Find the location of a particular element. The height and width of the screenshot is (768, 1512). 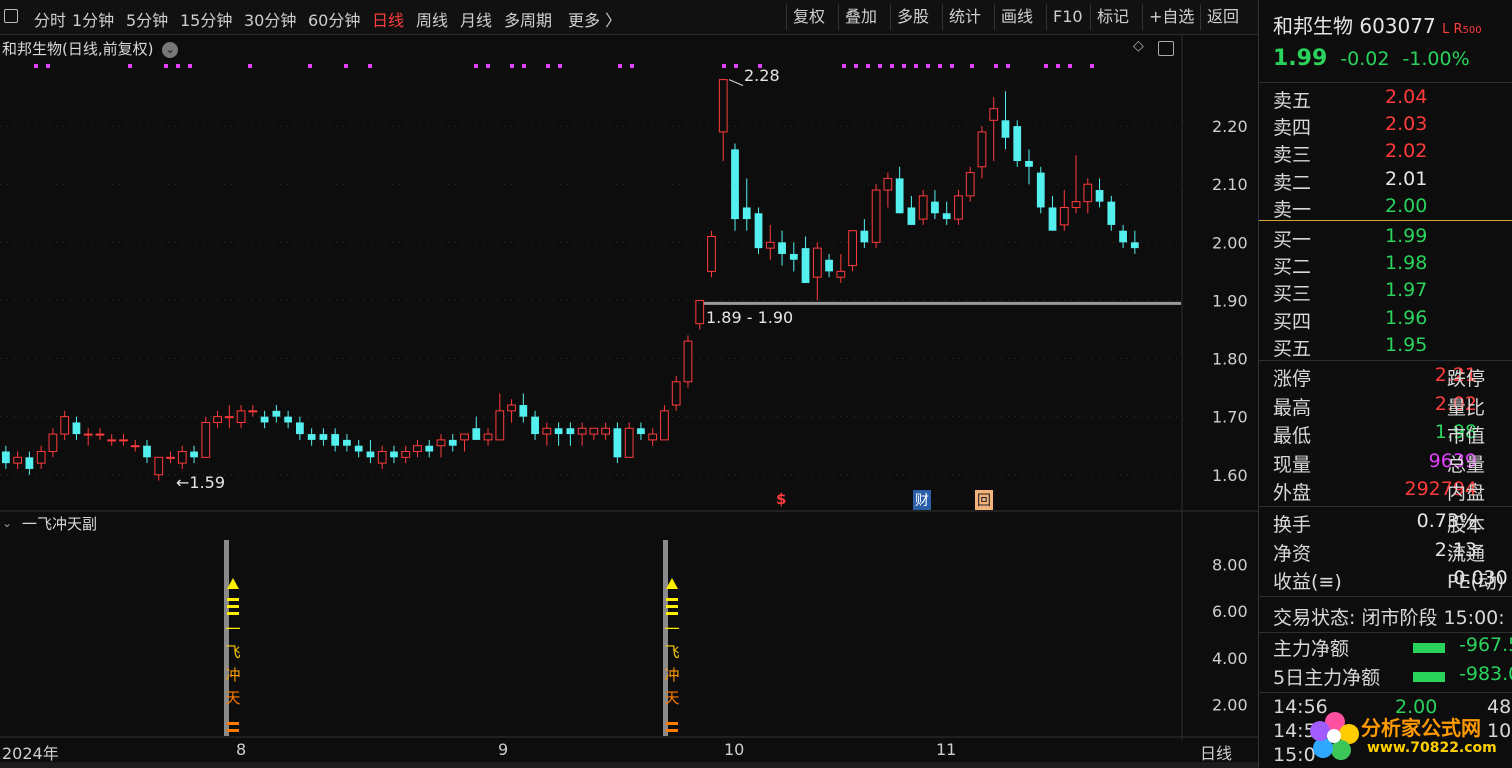

stat-row-stats1-1: 最高 2.02 量比 is located at coordinates (1379, 406).